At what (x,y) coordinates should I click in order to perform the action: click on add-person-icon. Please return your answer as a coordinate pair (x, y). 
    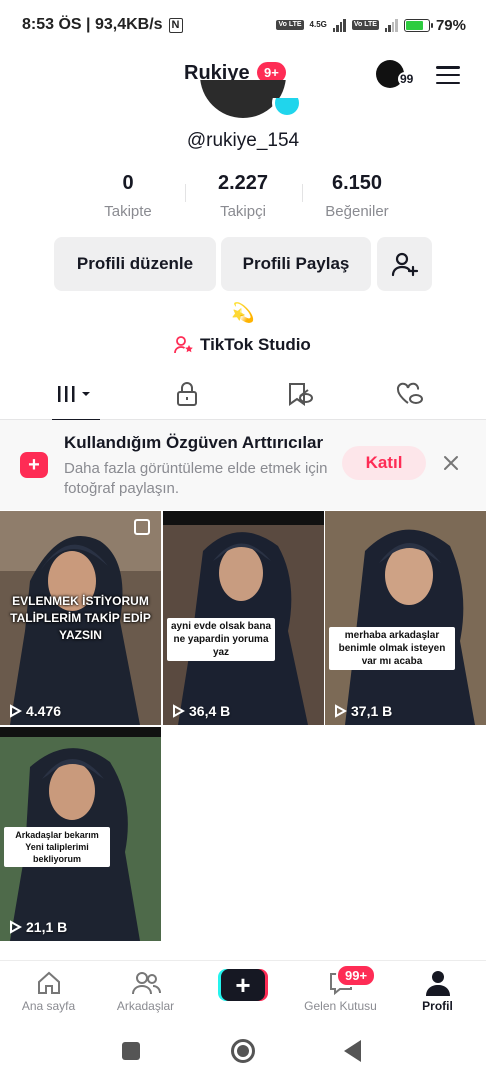
    Looking at the image, I should click on (404, 264).